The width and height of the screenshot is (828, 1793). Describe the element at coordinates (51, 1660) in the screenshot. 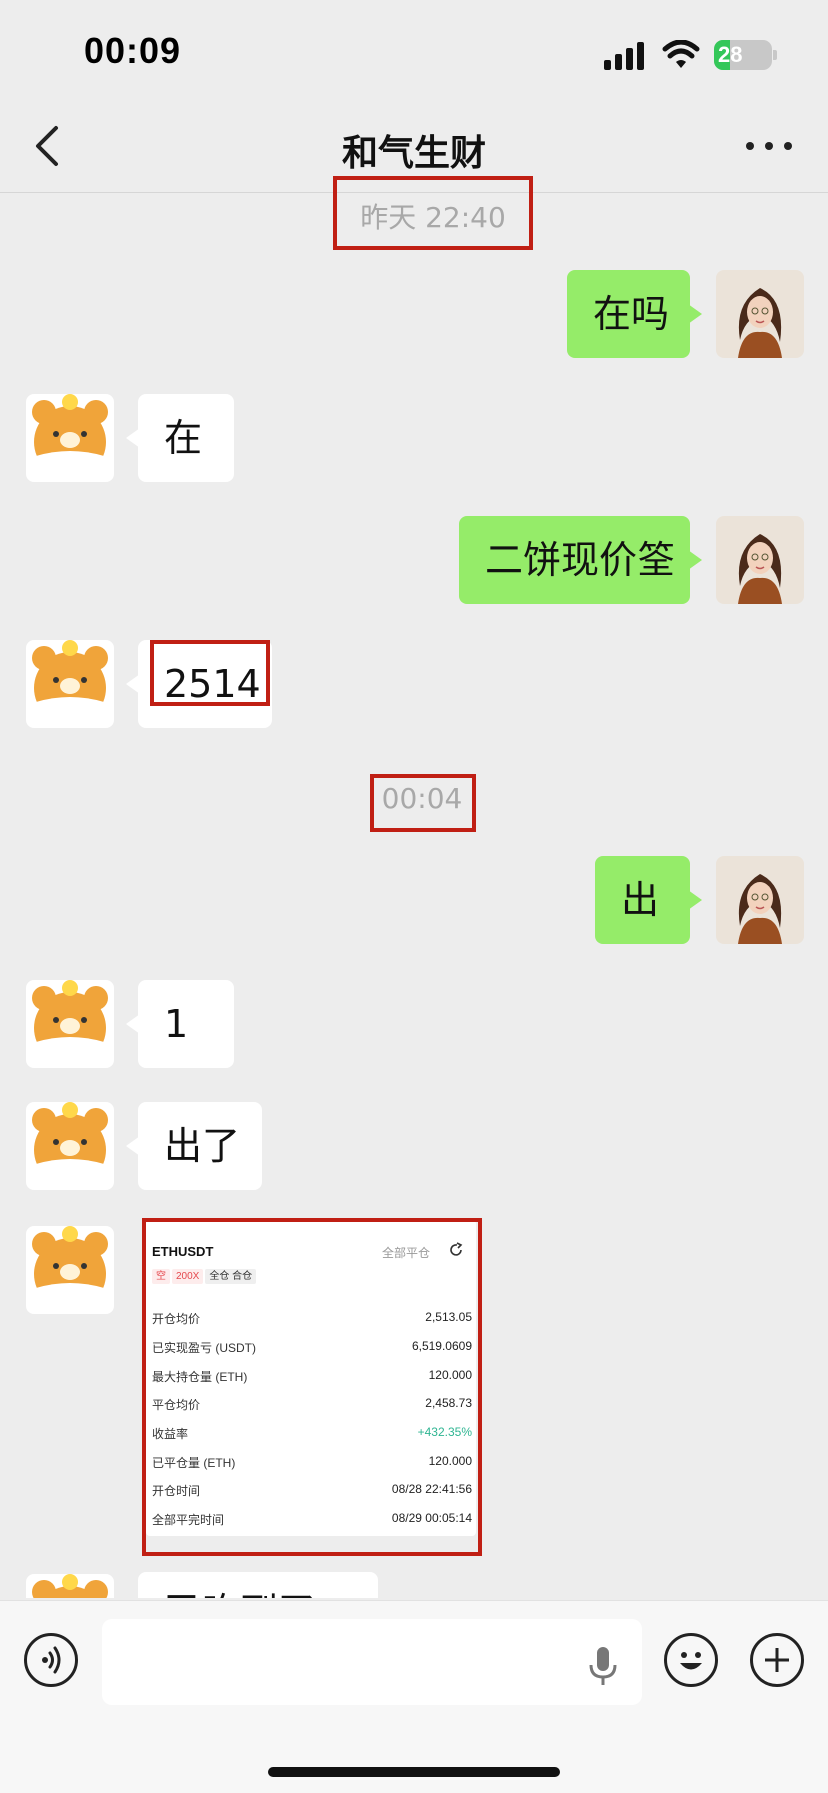

I see `voice-icon` at that location.